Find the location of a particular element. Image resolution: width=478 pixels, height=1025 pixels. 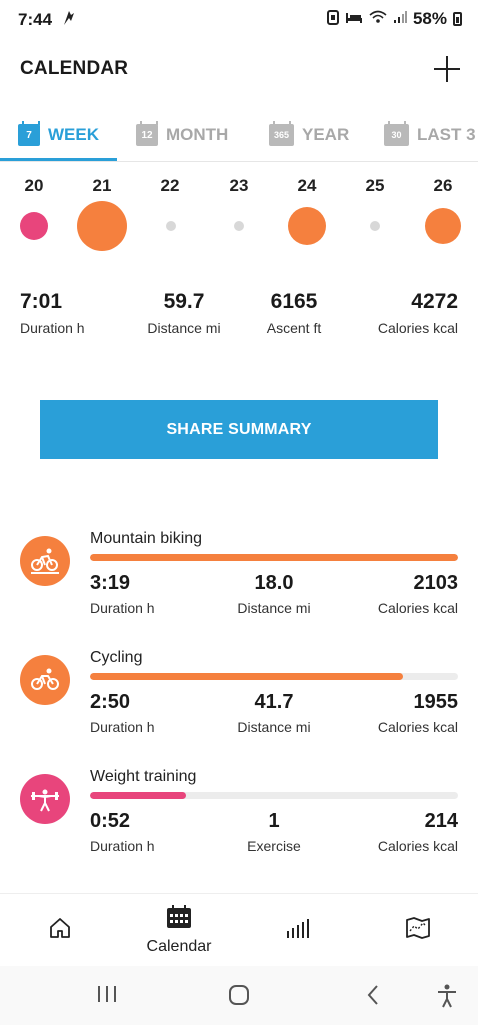

calendar-icon is located at coordinates (179, 919).